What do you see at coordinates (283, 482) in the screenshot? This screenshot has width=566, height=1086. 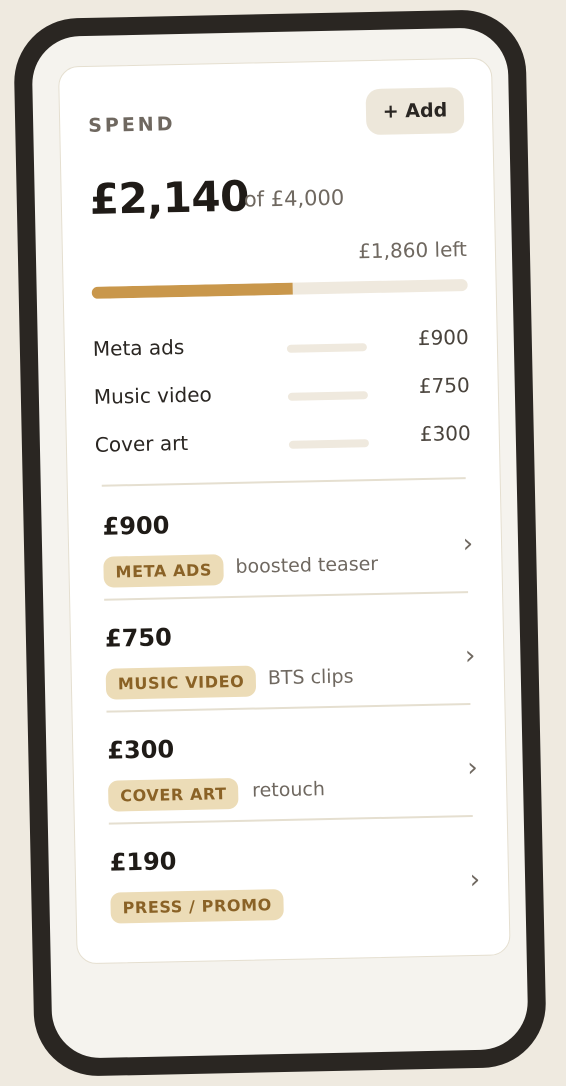 I see `divider` at bounding box center [283, 482].